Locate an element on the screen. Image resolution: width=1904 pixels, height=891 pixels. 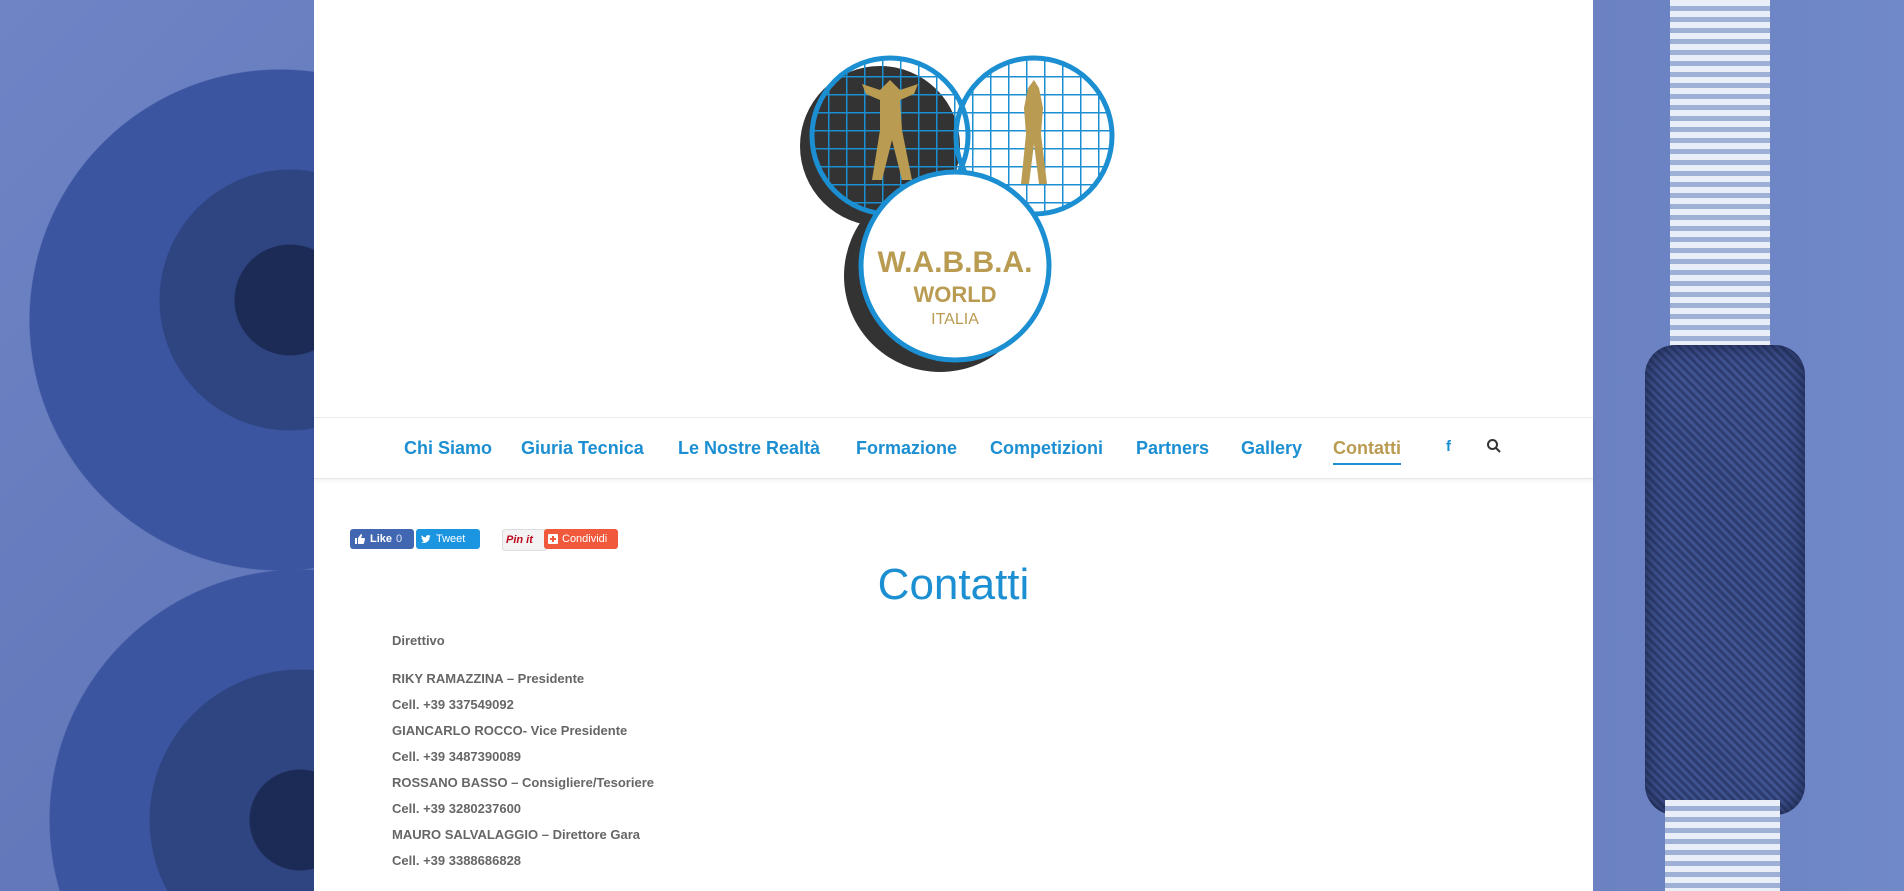
search-icon is located at coordinates (1494, 448).